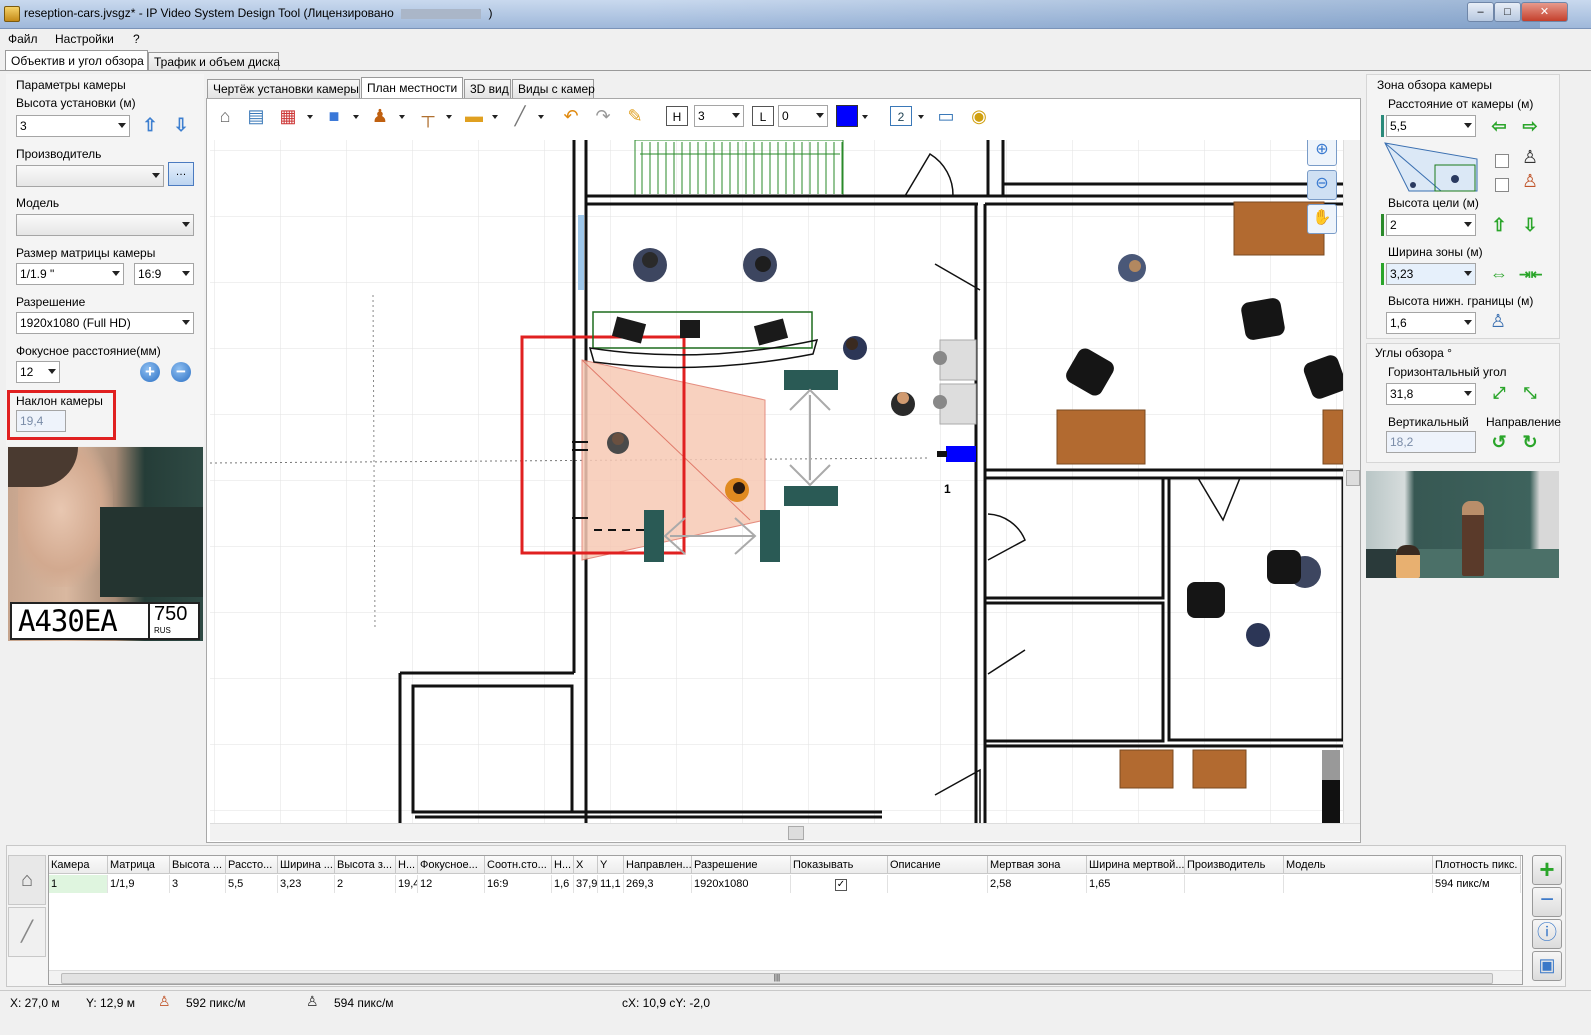 The height and width of the screenshot is (1035, 1591). Describe the element at coordinates (1431, 323) in the screenshot. I see `lower-bound-combo: 1,6` at that location.